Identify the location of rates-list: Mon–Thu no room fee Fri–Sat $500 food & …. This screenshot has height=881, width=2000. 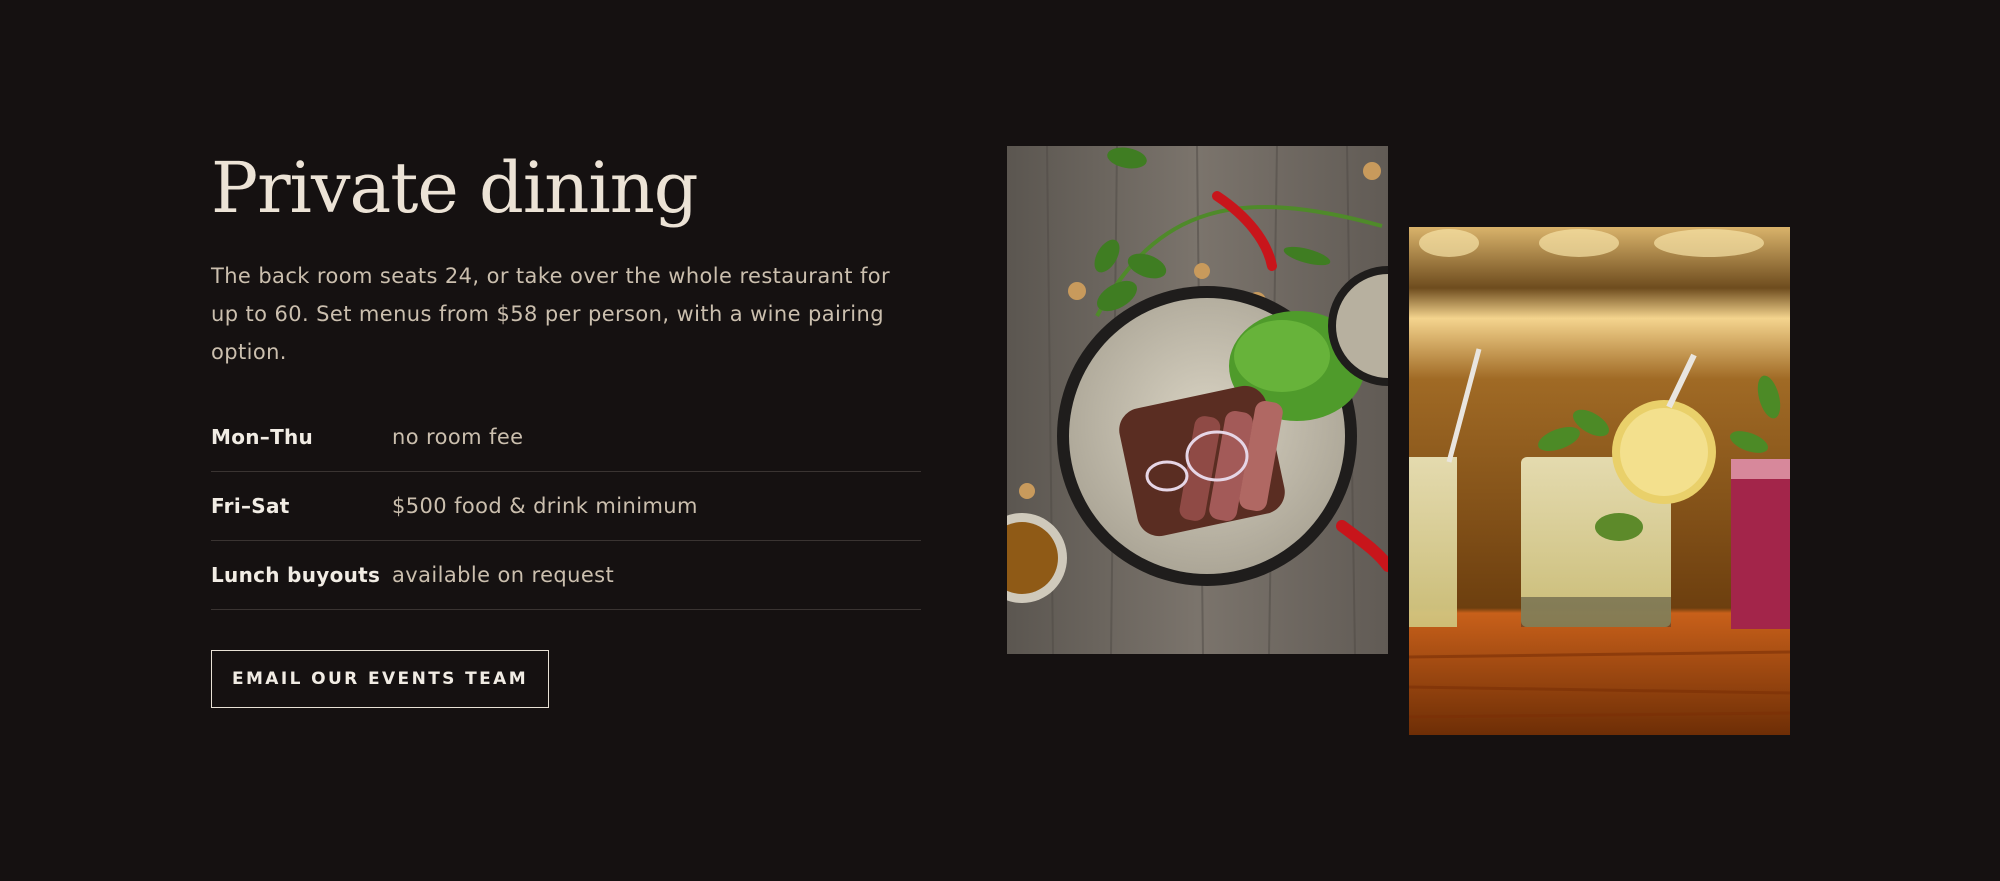
(566, 506).